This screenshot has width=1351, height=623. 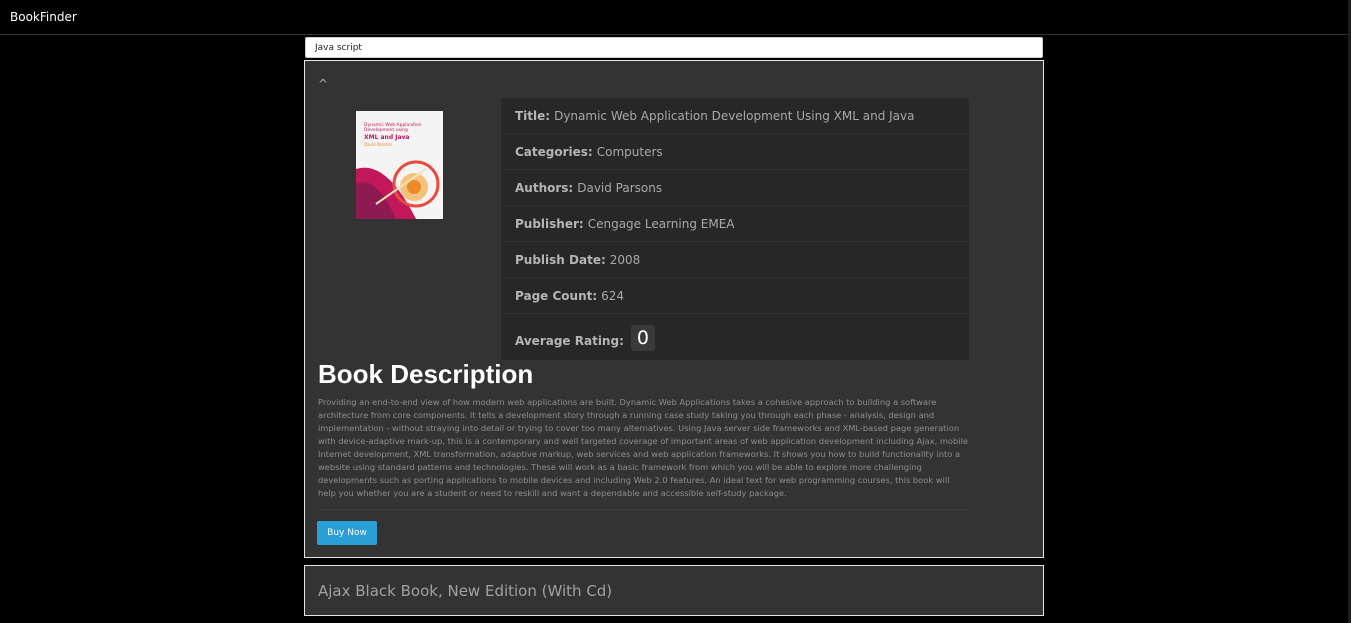 What do you see at coordinates (735, 260) in the screenshot?
I see `detail-row-publish-date: Publish Date: 2008` at bounding box center [735, 260].